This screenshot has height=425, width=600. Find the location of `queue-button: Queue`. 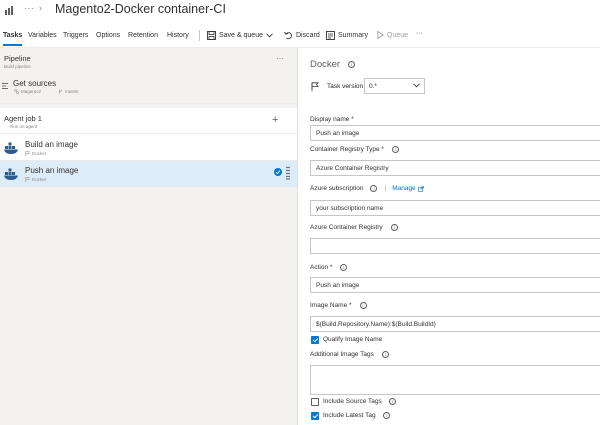

queue-button: Queue is located at coordinates (392, 35).